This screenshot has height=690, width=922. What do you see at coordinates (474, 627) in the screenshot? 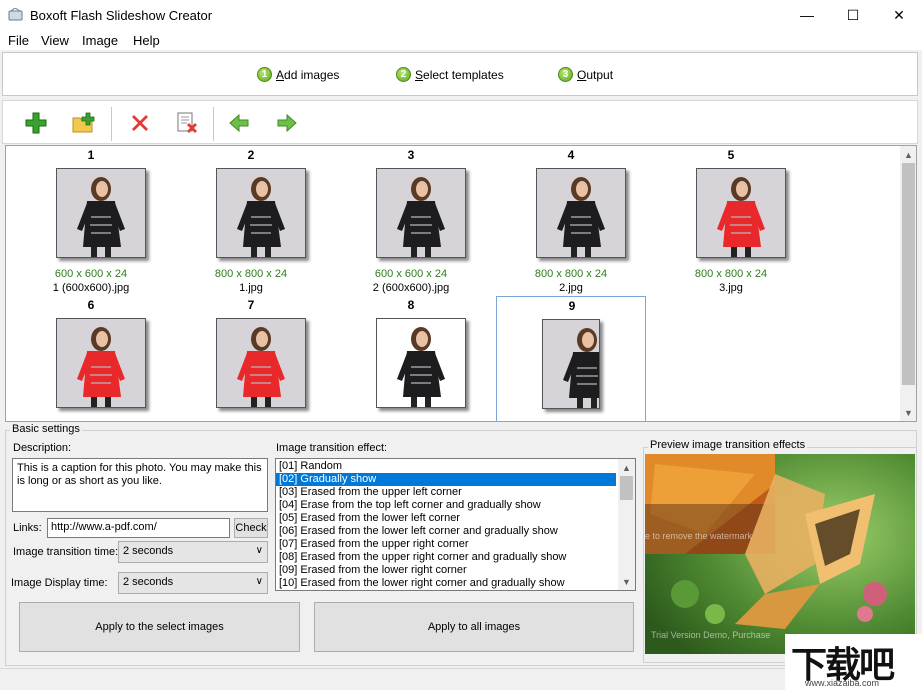
I see `apply-all-button: Apply to all images` at bounding box center [474, 627].